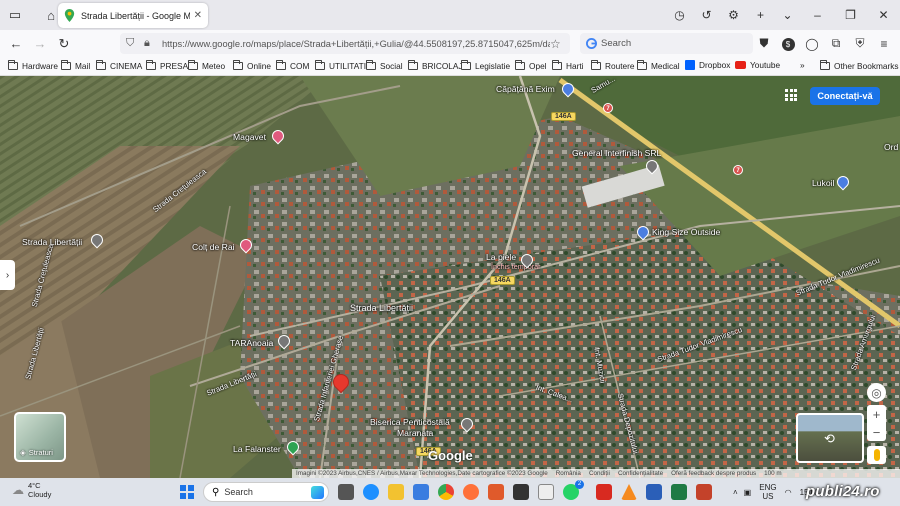 This screenshot has width=900, height=506. Describe the element at coordinates (767, 492) in the screenshot. I see `language-indicator: ENG US` at that location.